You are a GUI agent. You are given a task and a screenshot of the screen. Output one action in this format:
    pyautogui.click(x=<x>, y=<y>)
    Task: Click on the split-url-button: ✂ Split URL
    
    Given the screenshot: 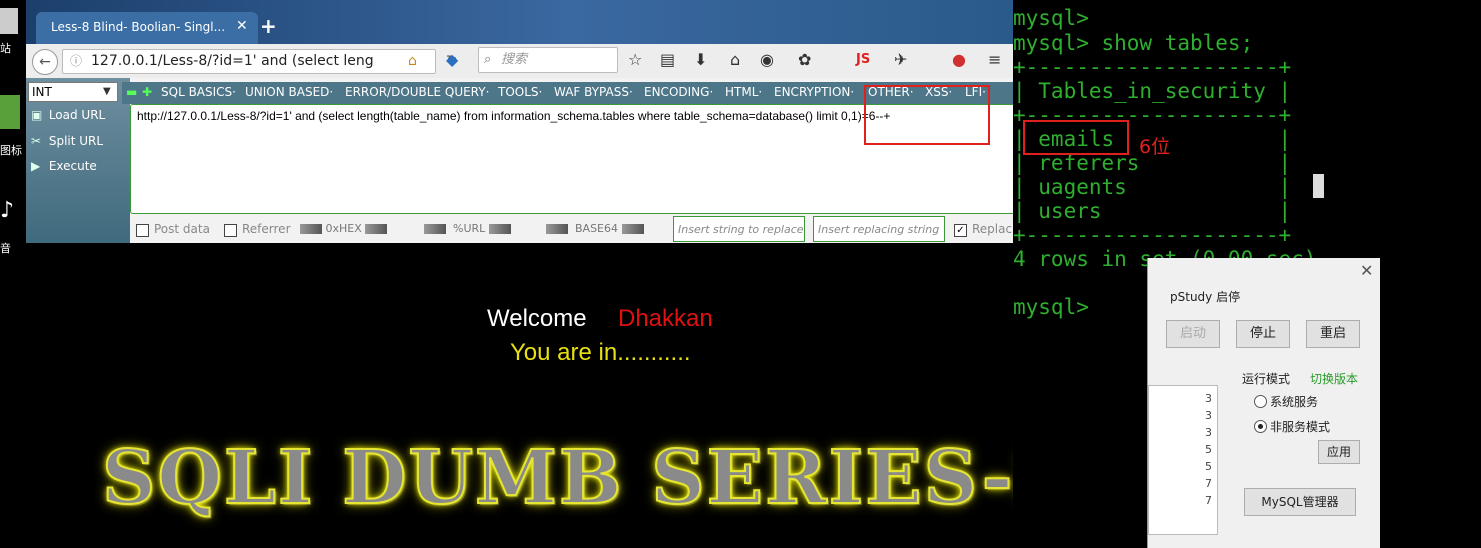 What is the action you would take?
    pyautogui.click(x=67, y=141)
    